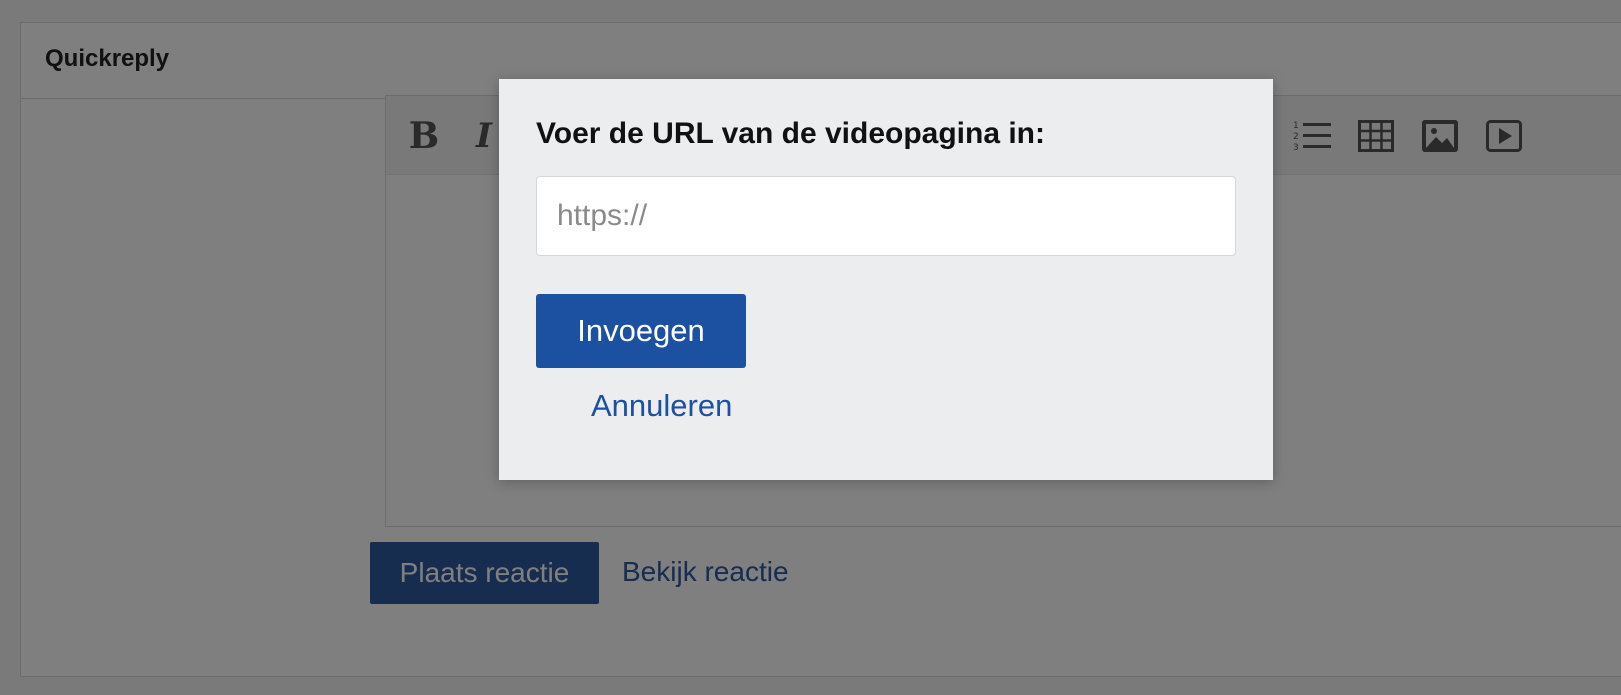 The image size is (1621, 695). What do you see at coordinates (886, 216) in the screenshot?
I see `video-url-input` at bounding box center [886, 216].